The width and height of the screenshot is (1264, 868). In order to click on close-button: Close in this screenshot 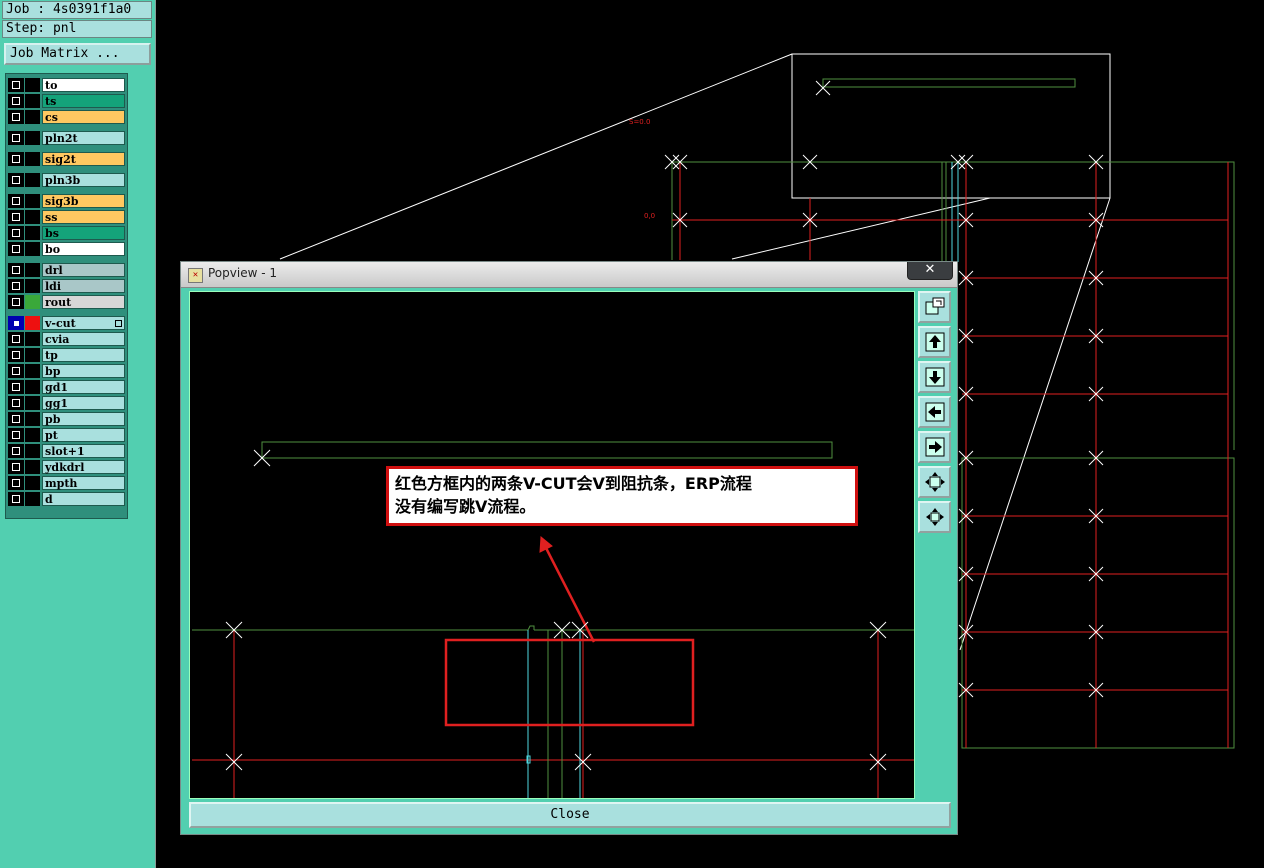, I will do `click(570, 815)`.